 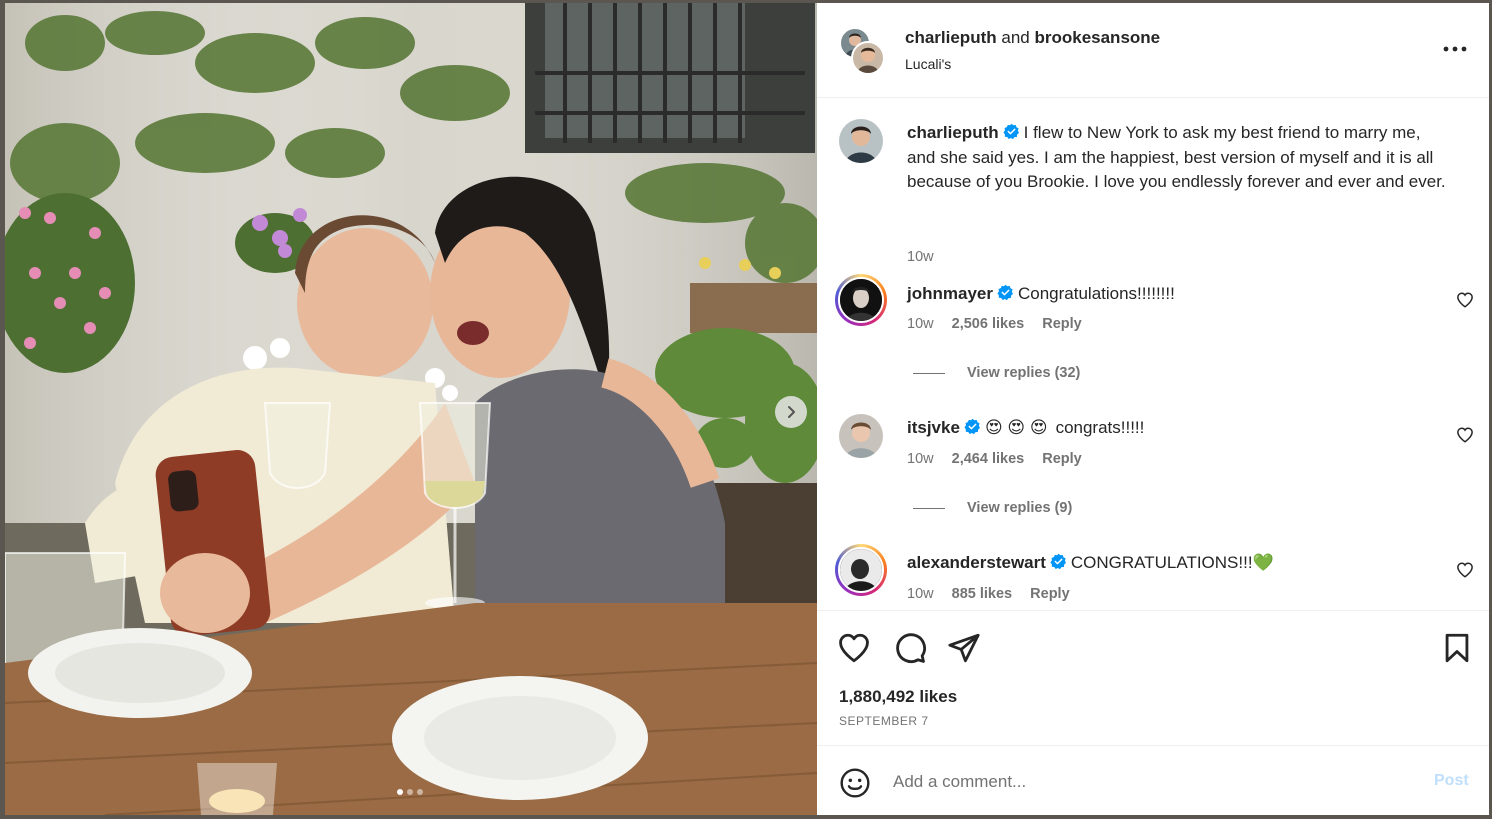 What do you see at coordinates (982, 594) in the screenshot?
I see `comment-likes: 885 likes` at bounding box center [982, 594].